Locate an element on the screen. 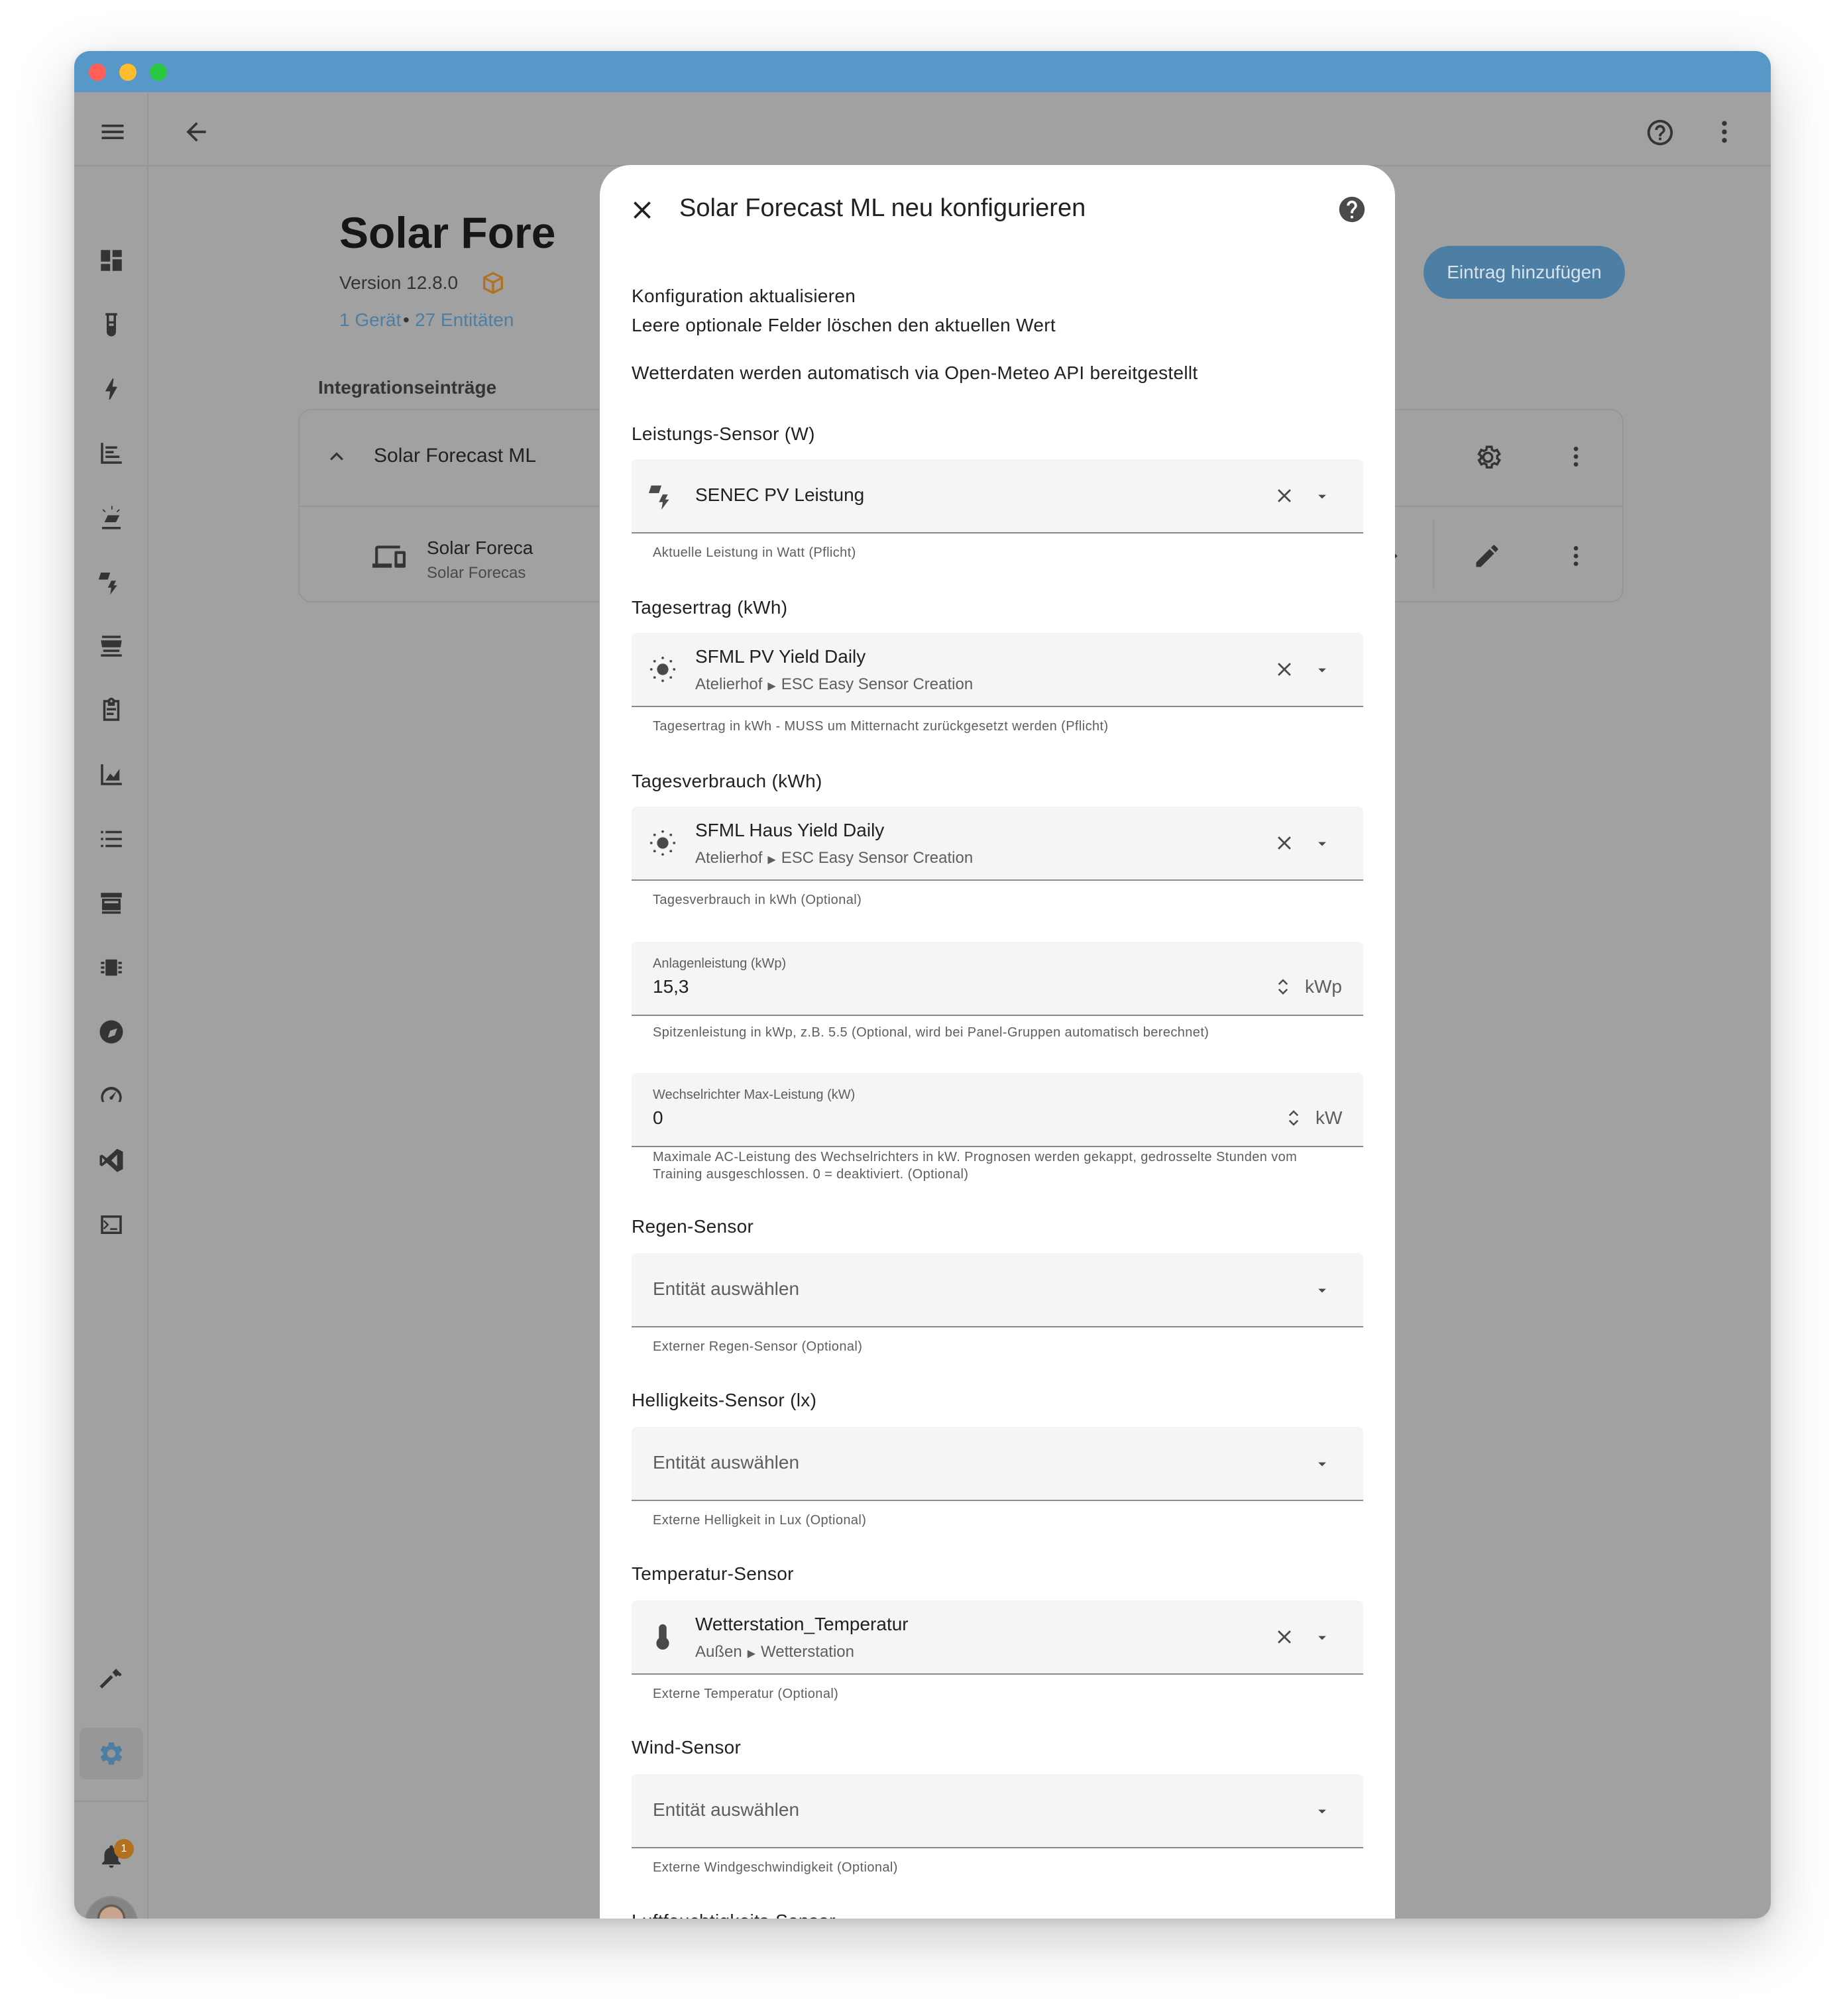  rain-placeholder: Entität auswählen is located at coordinates (726, 1288).